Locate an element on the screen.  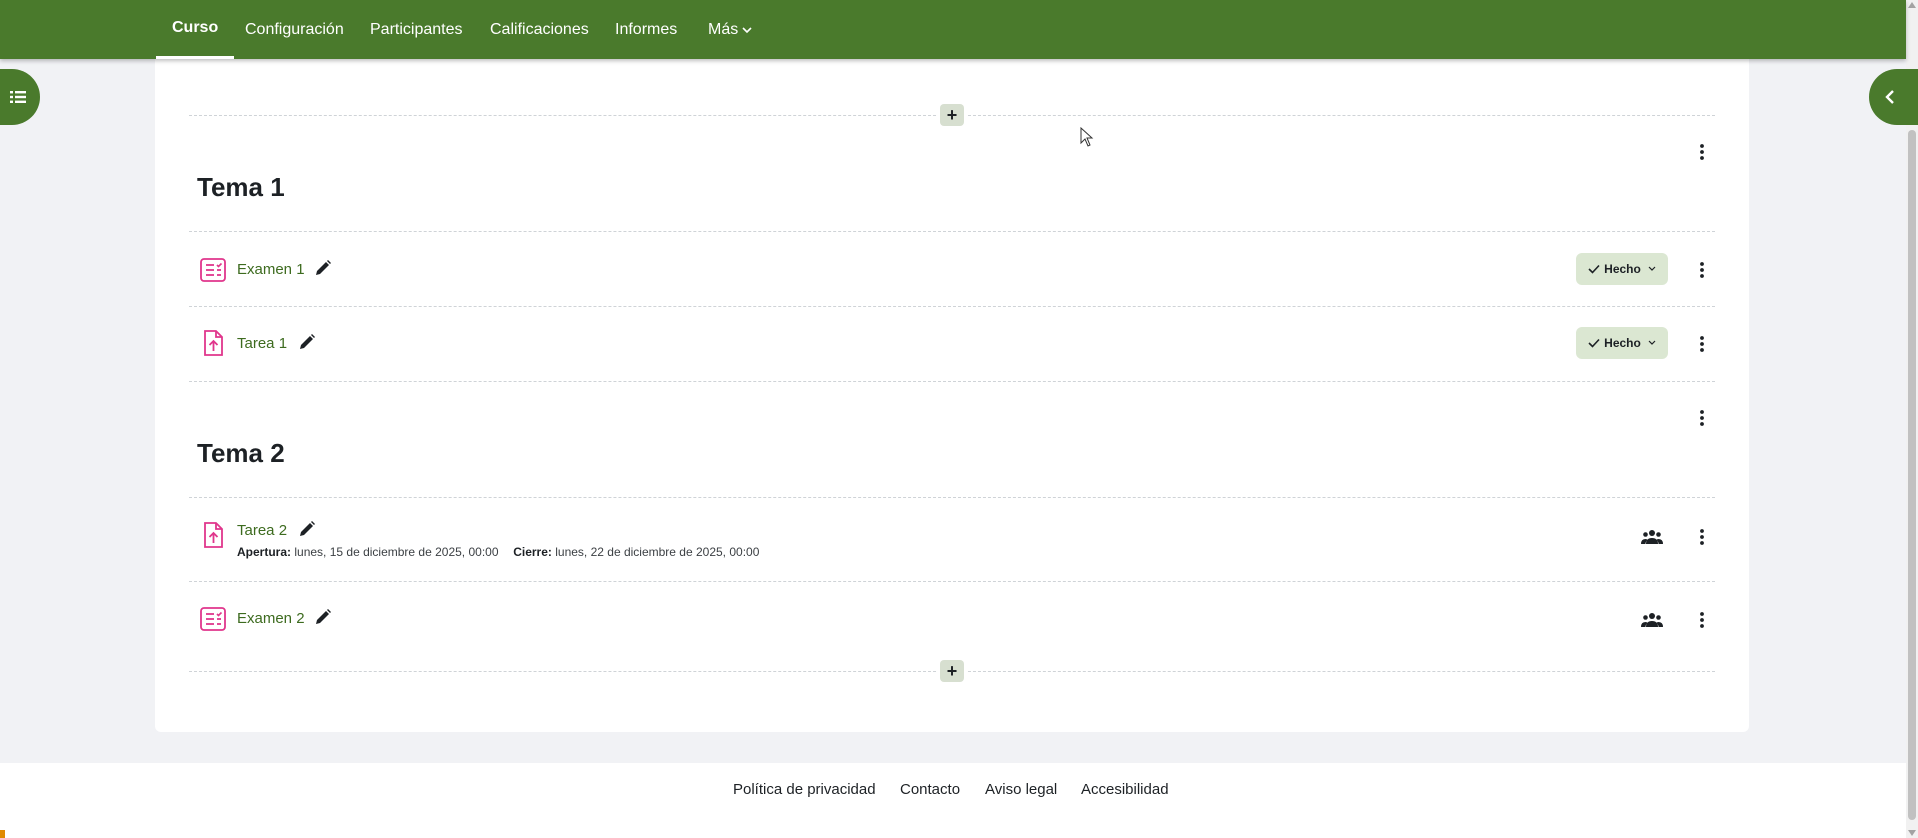
activity-link-tarea-2: Tarea 2 is located at coordinates (262, 530).